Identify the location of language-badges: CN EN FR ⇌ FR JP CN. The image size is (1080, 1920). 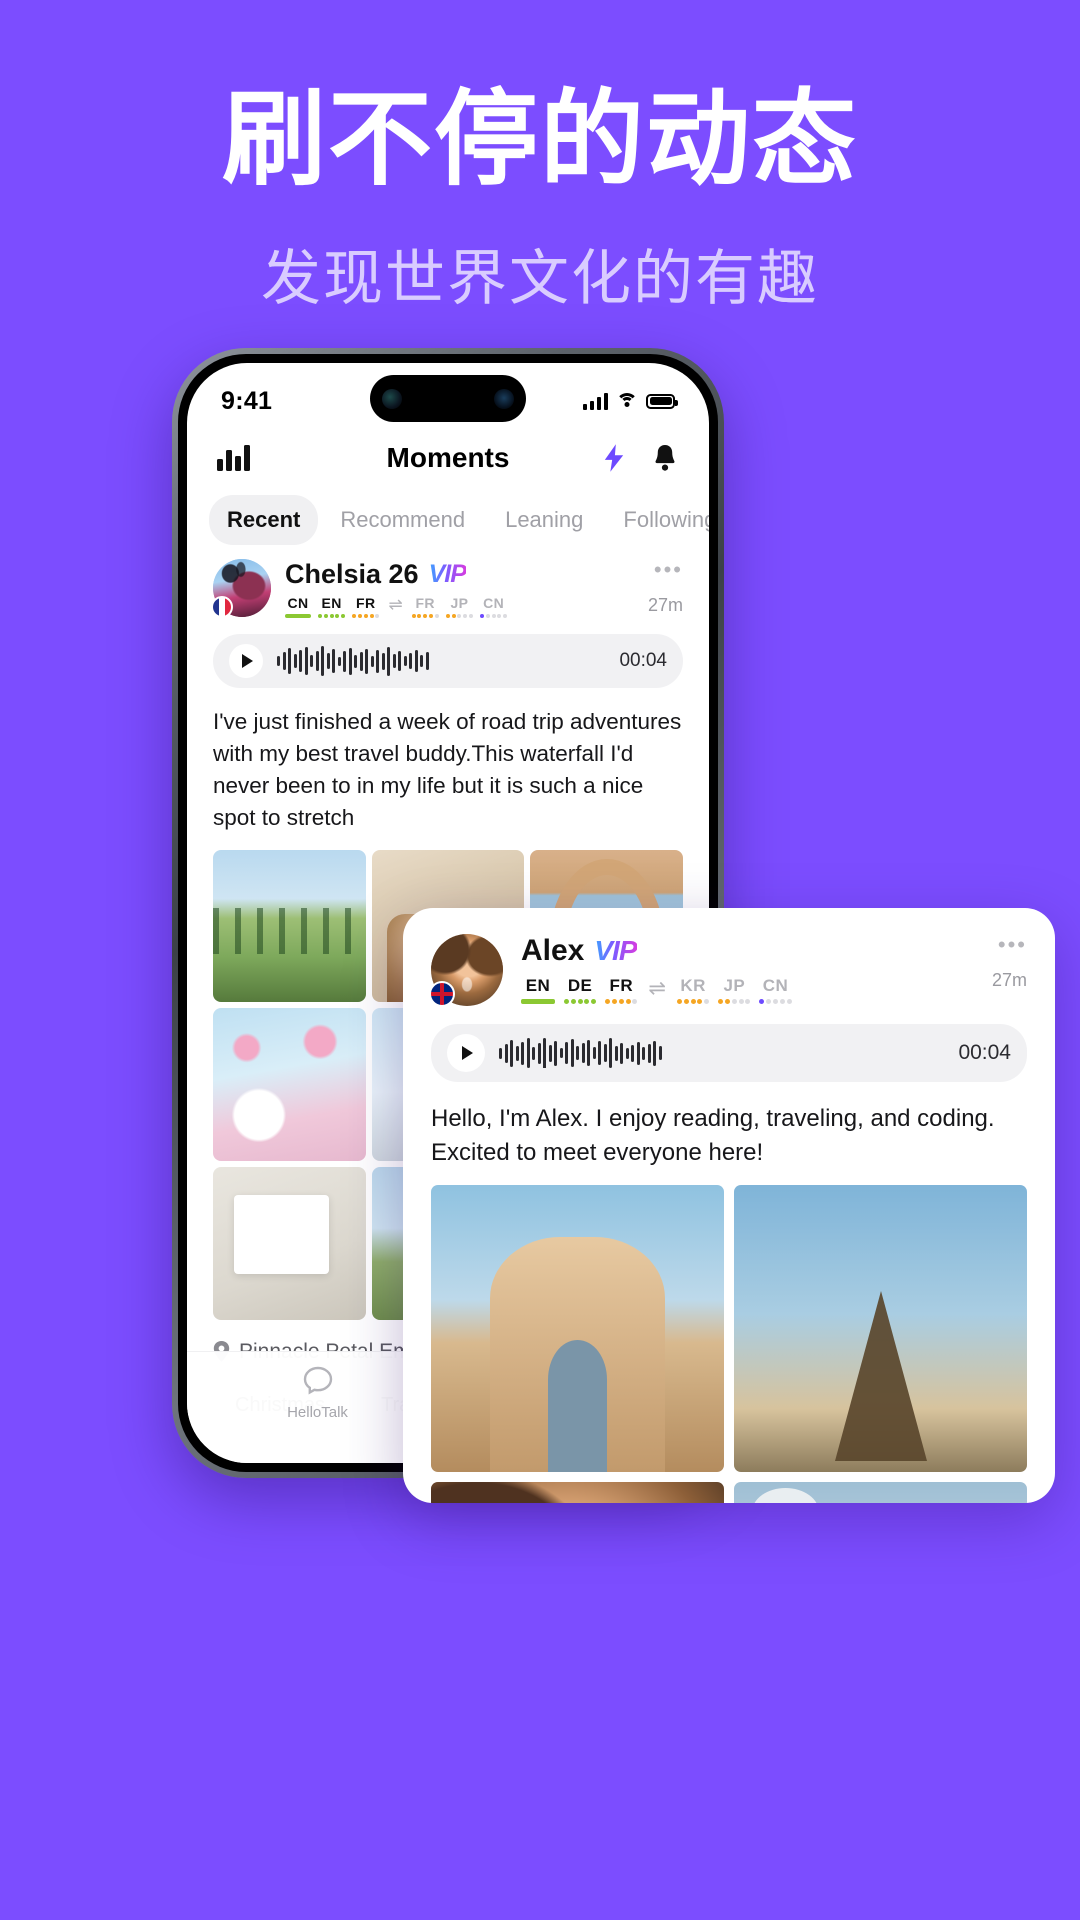
(396, 606).